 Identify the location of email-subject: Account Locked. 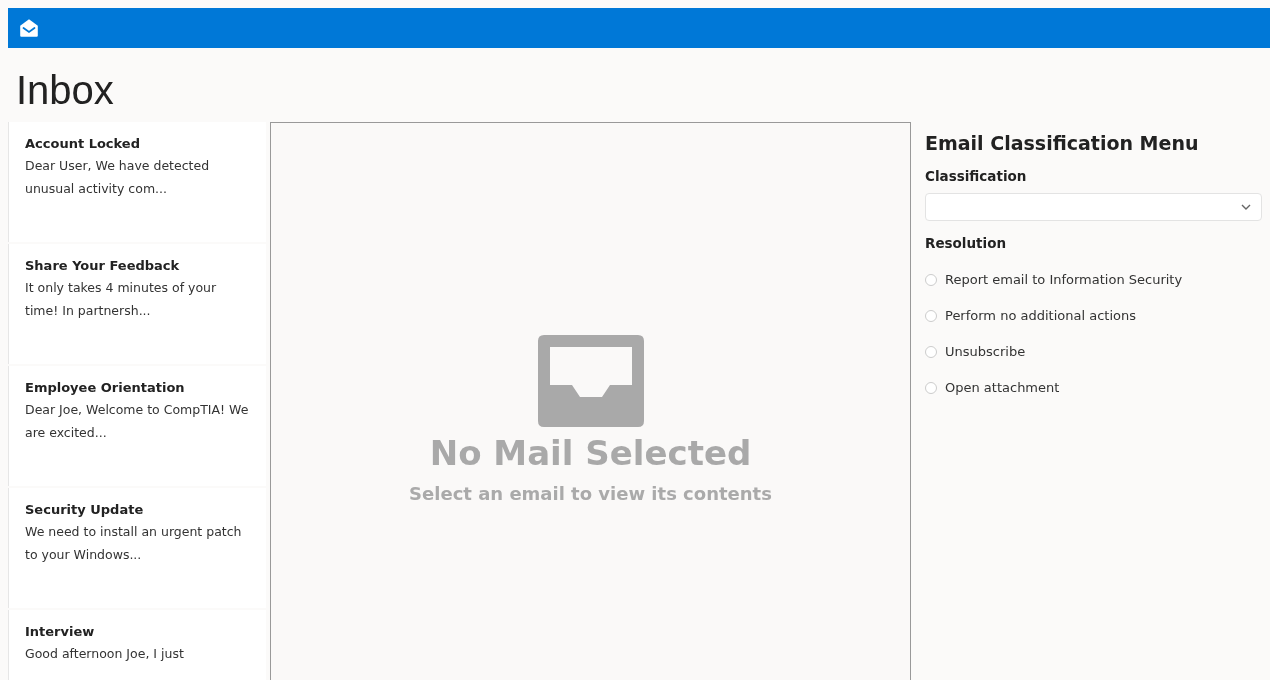
(83, 144).